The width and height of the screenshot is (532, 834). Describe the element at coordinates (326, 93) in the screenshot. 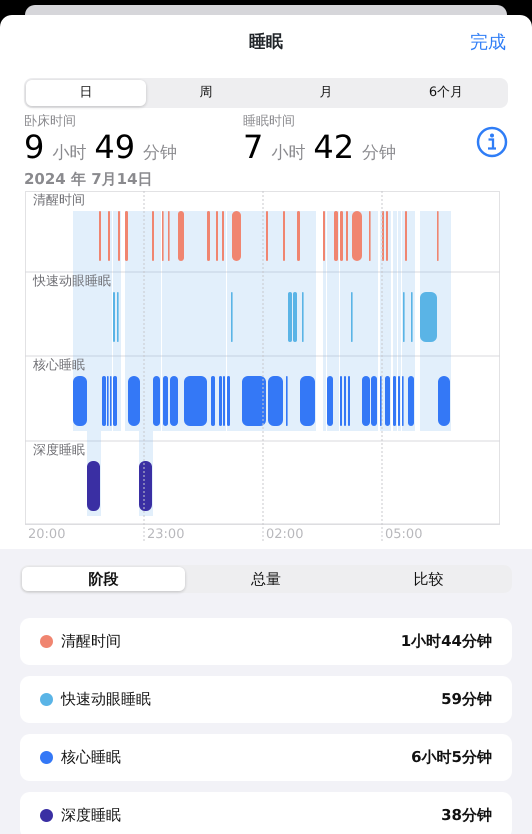

I see `segment-tab: 月` at that location.